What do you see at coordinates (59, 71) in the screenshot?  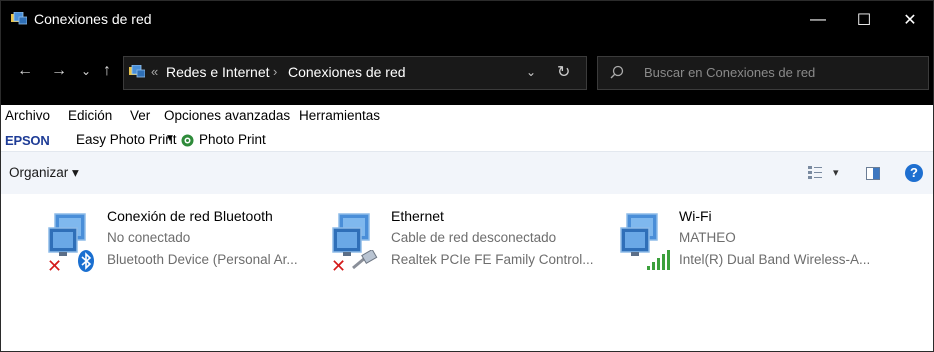 I see `forward-button: →` at bounding box center [59, 71].